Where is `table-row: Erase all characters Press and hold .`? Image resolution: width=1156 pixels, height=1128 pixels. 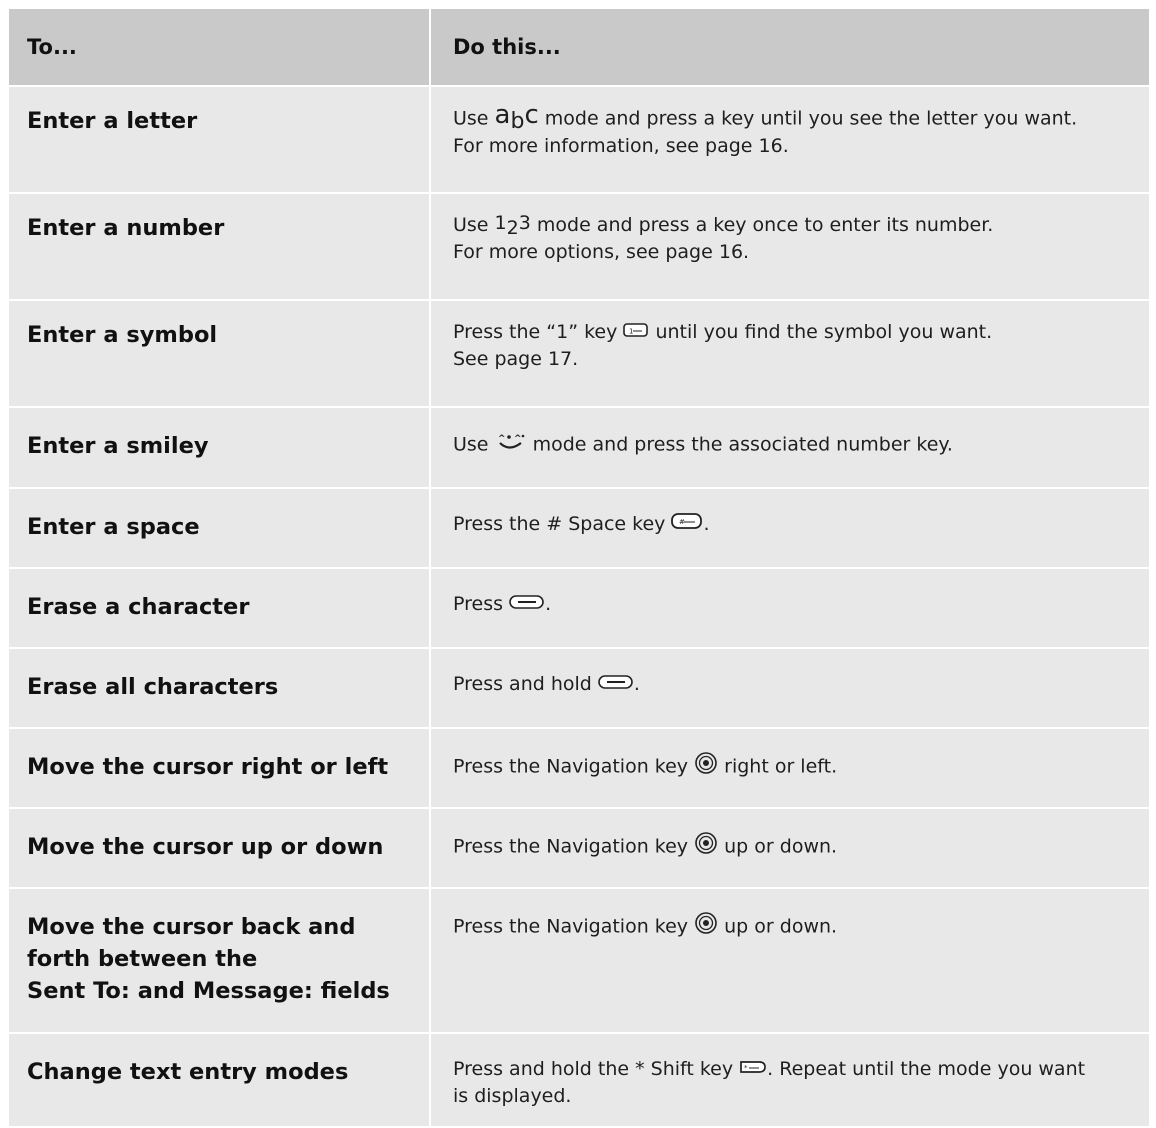 table-row: Erase all characters Press and hold . is located at coordinates (579, 688).